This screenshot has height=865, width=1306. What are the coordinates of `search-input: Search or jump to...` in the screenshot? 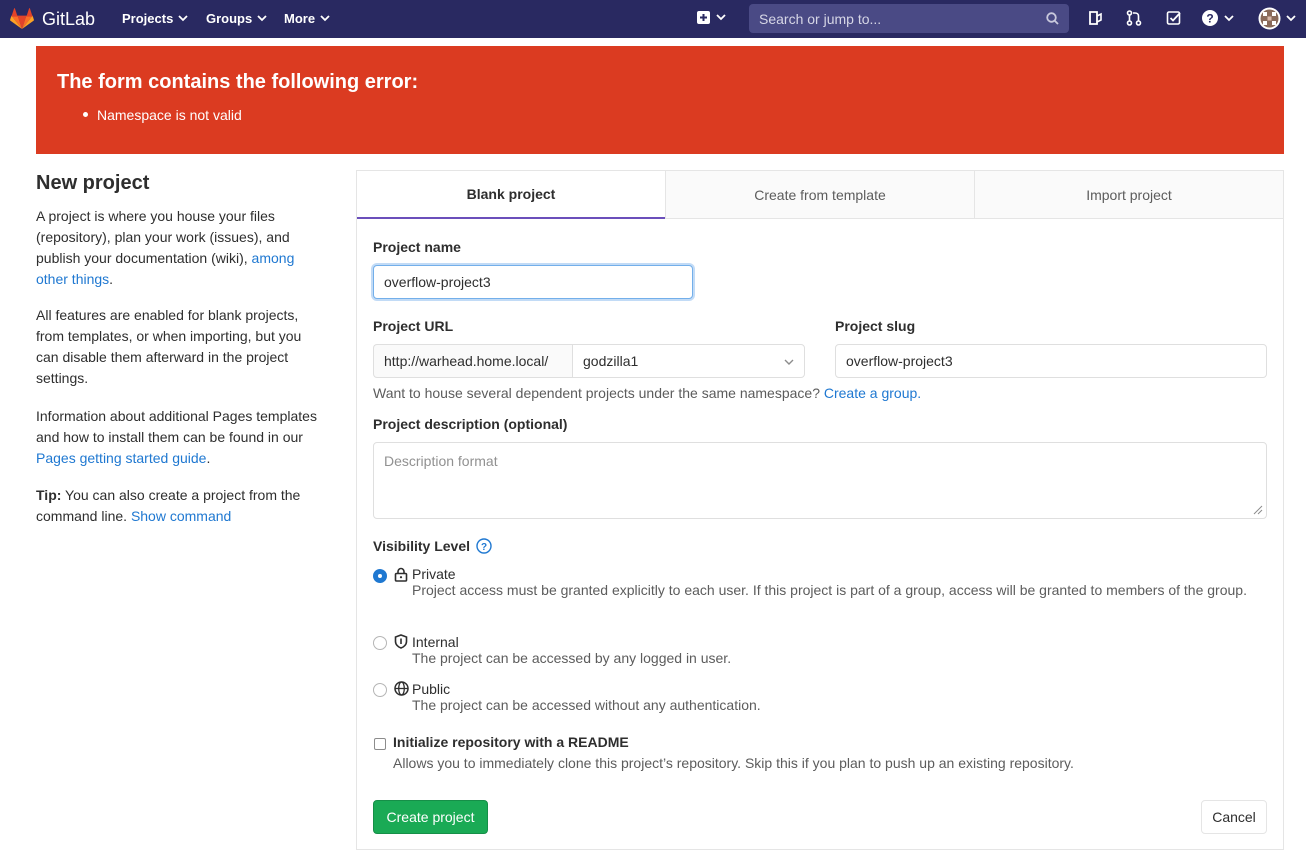 It's located at (909, 18).